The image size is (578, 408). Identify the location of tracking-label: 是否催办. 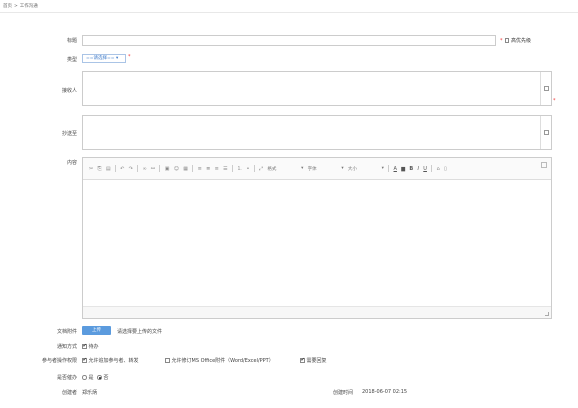
(66, 378).